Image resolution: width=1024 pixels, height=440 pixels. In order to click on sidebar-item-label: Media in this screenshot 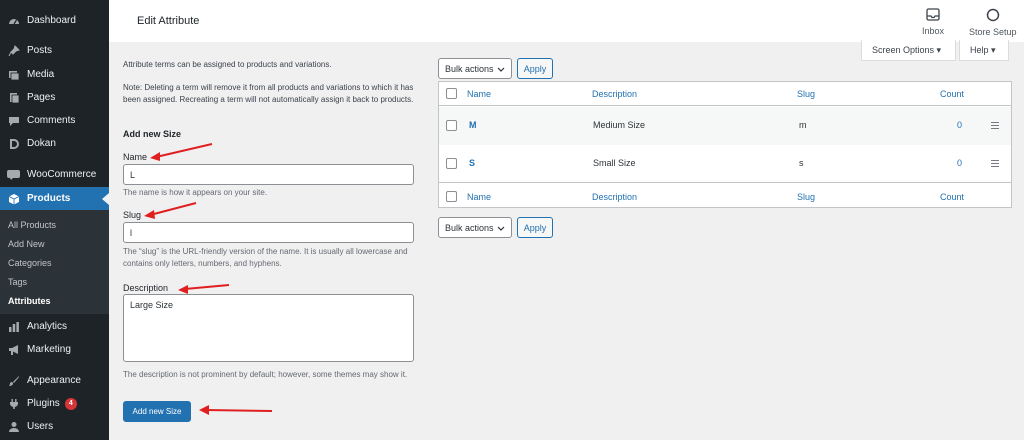, I will do `click(41, 74)`.